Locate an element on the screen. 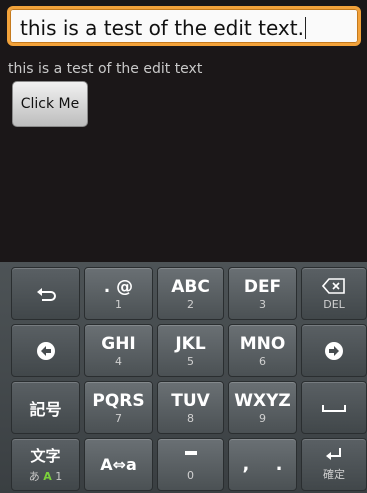  arrow-left-icon is located at coordinates (45, 350).